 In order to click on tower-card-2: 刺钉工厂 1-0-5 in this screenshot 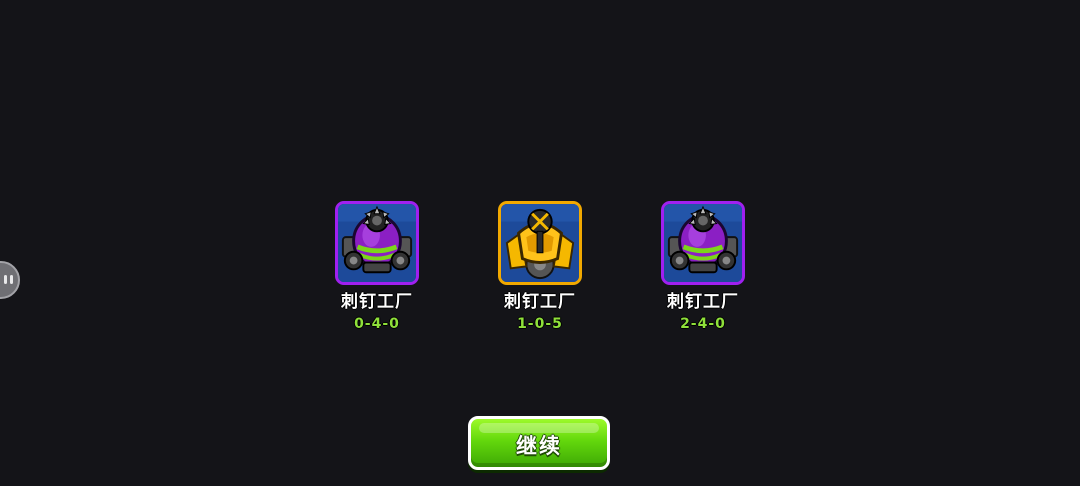, I will do `click(540, 271)`.